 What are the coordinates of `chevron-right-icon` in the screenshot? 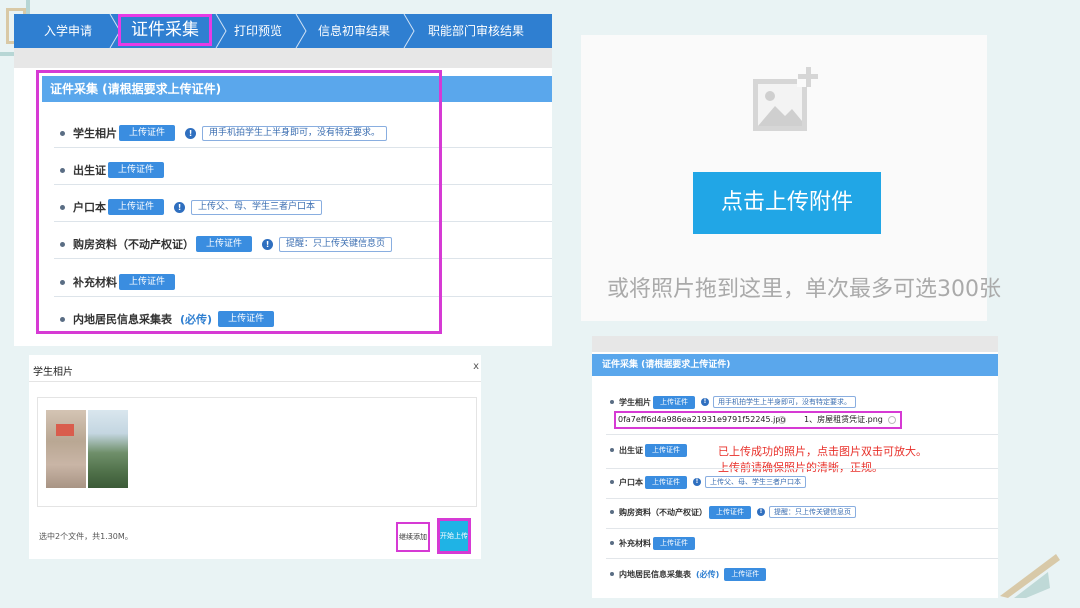 It's located at (409, 31).